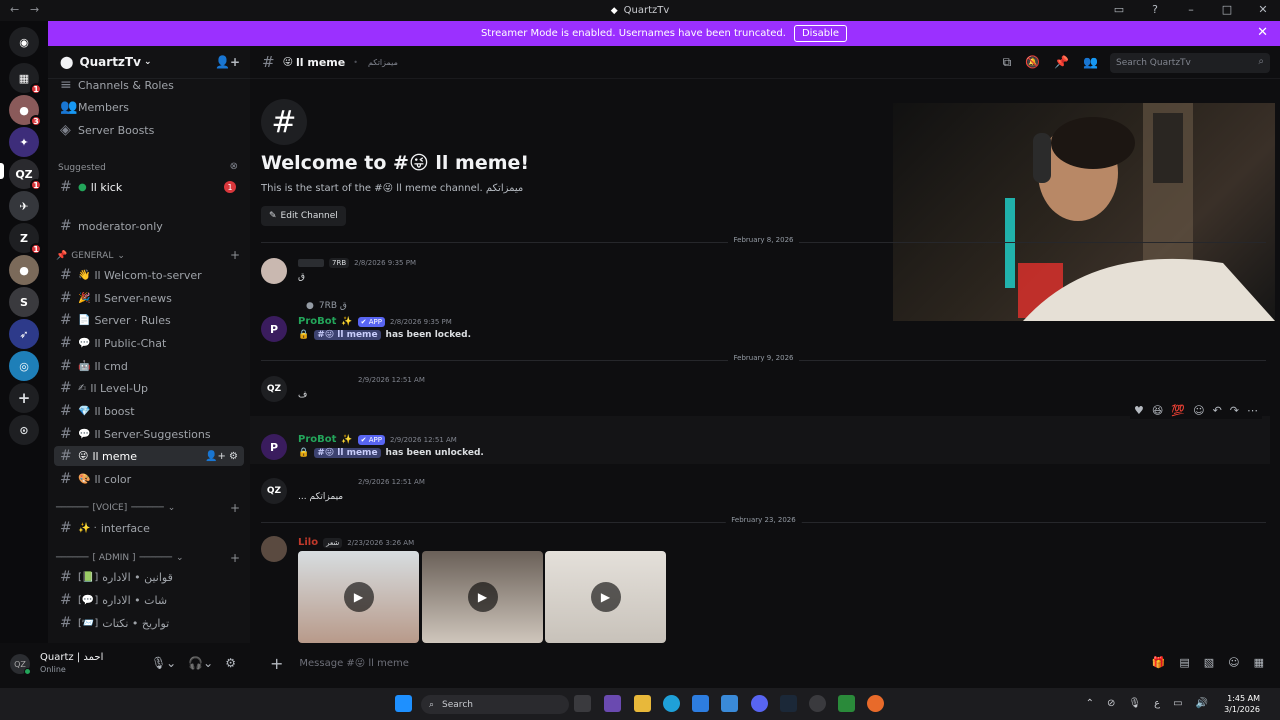 This screenshot has height=720, width=1280. What do you see at coordinates (1155, 9) in the screenshot?
I see `help-icon: ?` at bounding box center [1155, 9].